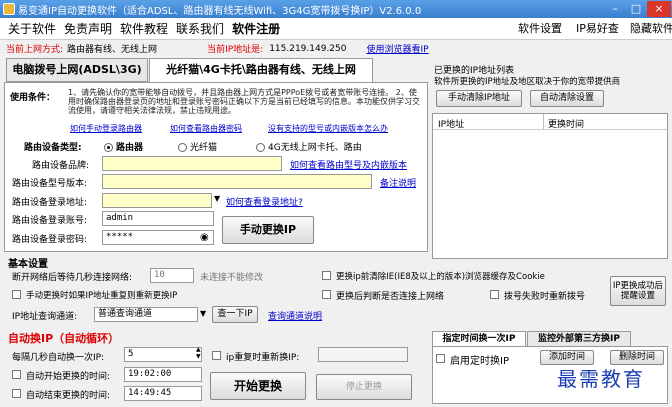 The image size is (672, 407). I want to click on router-type-label: 路由设备类型:, so click(53, 148).